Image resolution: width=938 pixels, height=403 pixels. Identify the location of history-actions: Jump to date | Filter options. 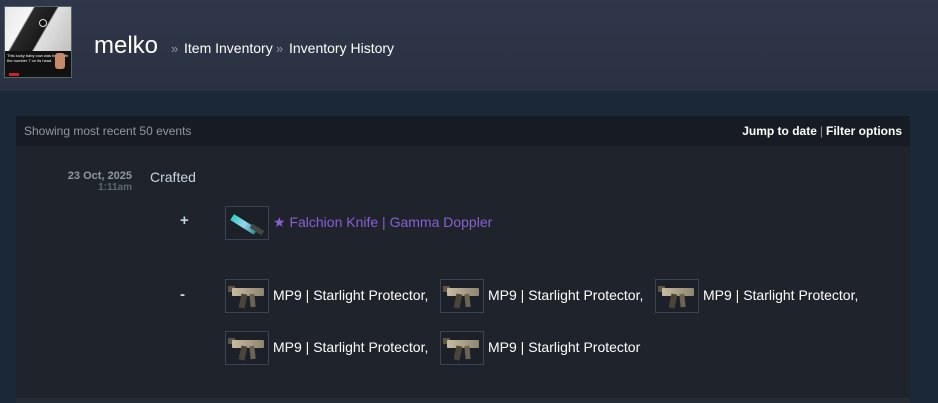
(822, 131).